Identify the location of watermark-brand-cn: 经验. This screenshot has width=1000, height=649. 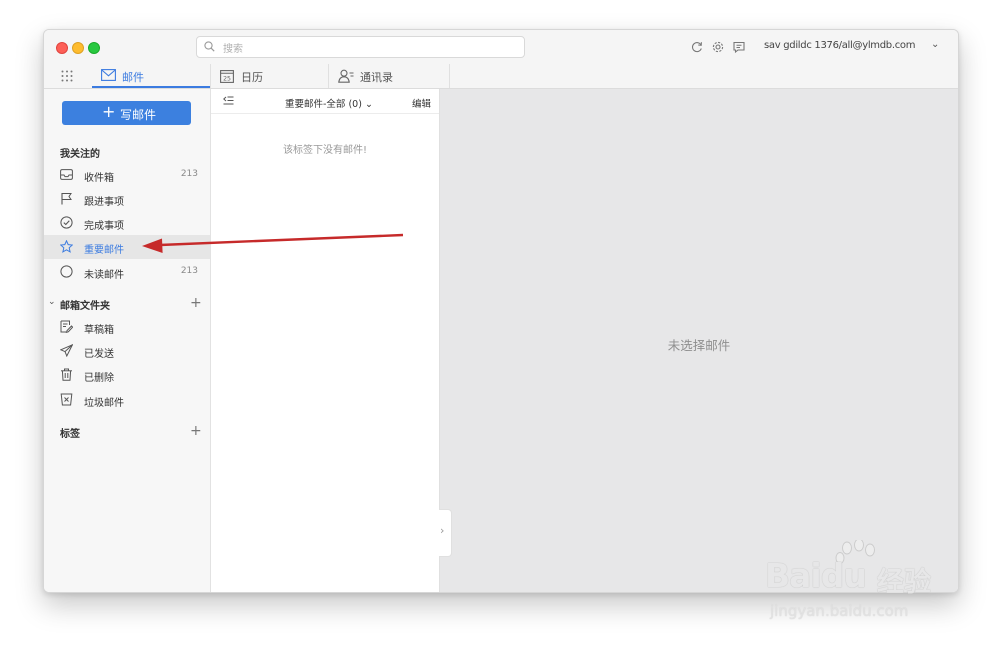
(904, 582).